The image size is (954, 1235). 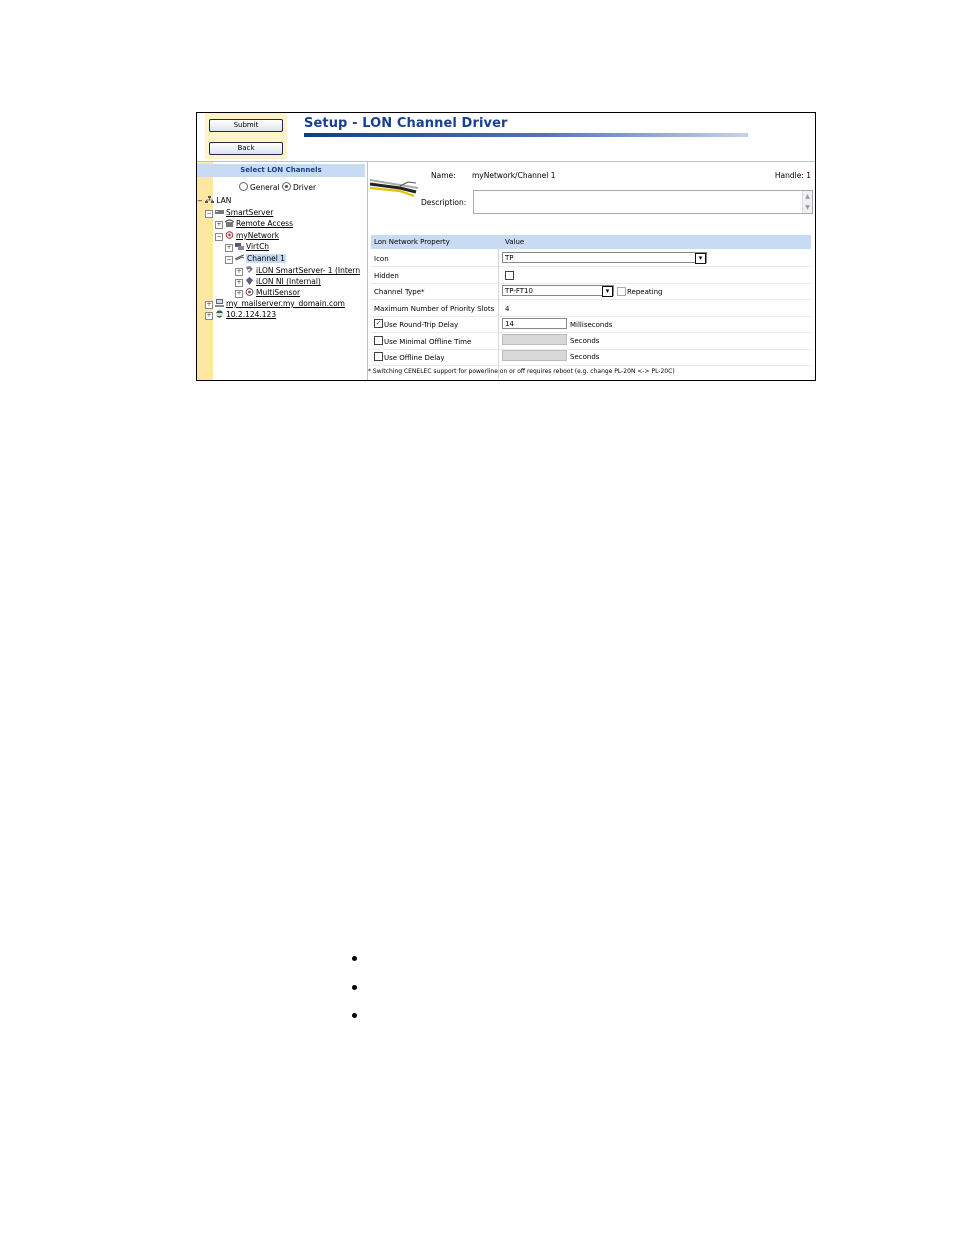 I want to click on row-channel-type: Channel Type* TP-FT10 ▾ Repeating, so click(x=591, y=291).